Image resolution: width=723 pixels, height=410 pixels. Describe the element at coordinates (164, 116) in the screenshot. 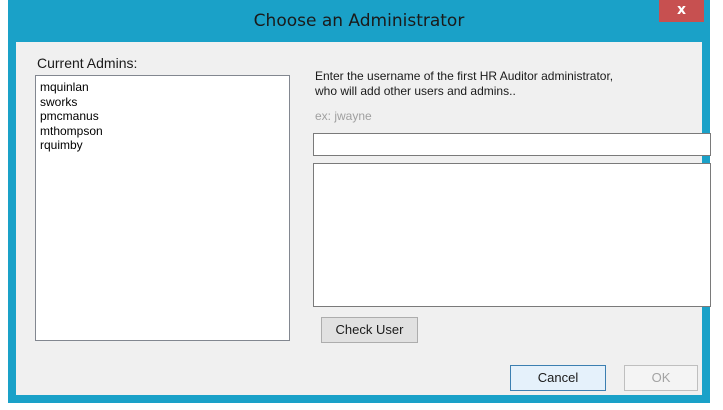

I see `list-item: pmcmanus` at that location.